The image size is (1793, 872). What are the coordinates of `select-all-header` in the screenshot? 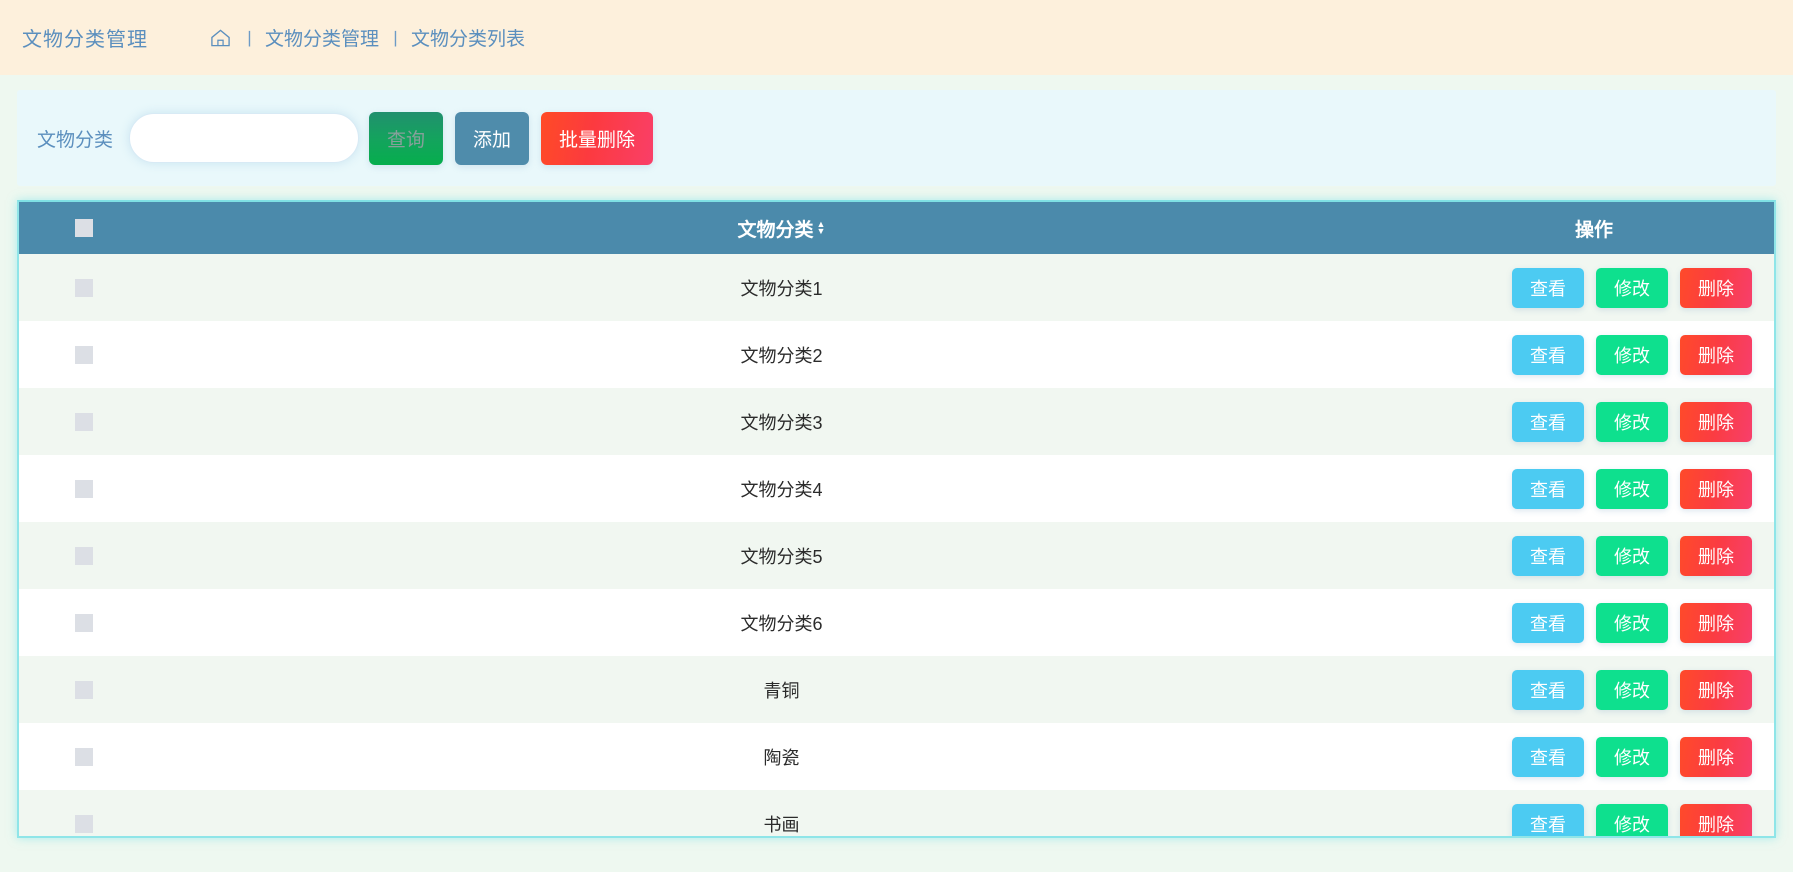 It's located at (84, 228).